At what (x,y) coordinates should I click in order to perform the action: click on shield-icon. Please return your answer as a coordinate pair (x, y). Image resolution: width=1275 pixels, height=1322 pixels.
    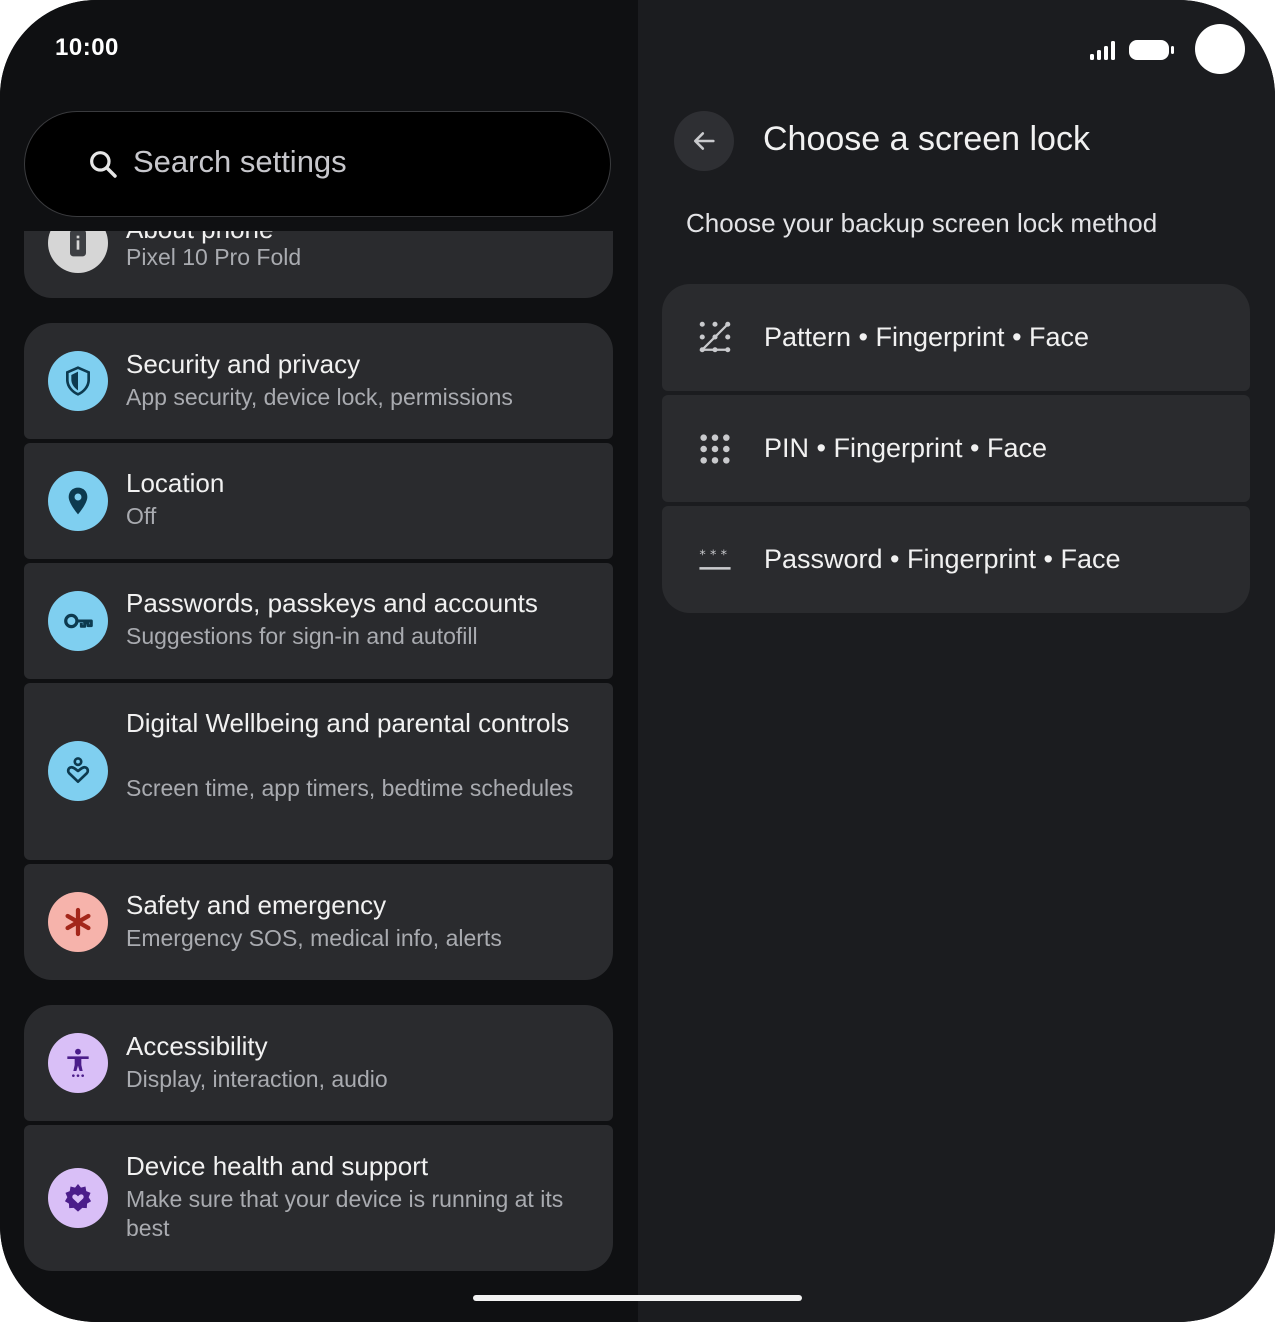
    Looking at the image, I should click on (78, 381).